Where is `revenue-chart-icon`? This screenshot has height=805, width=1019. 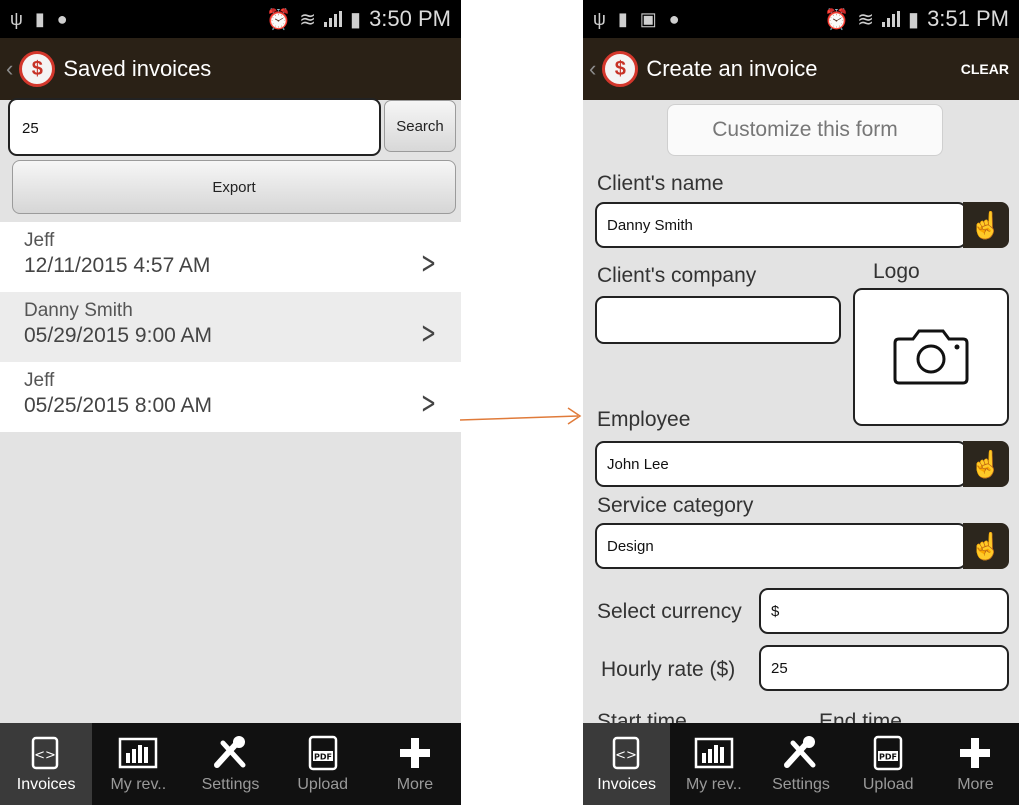 revenue-chart-icon is located at coordinates (138, 753).